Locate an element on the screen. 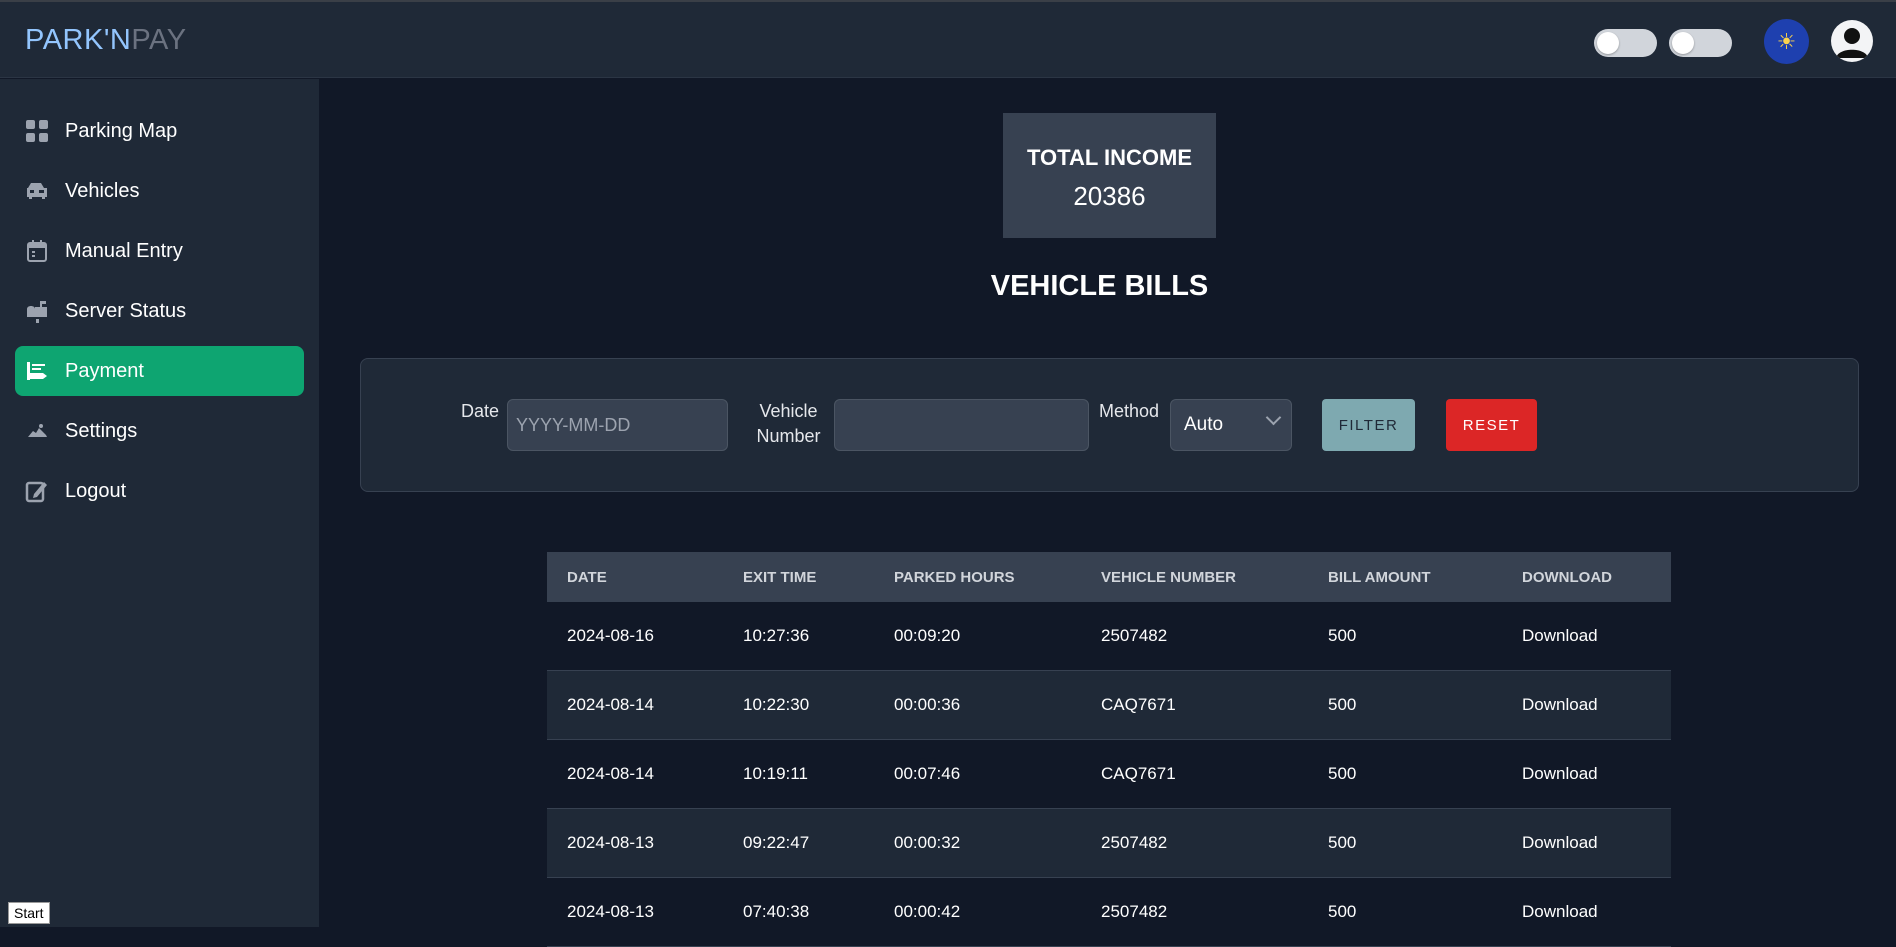  vehicle-label-line1: Vehicle is located at coordinates (788, 411).